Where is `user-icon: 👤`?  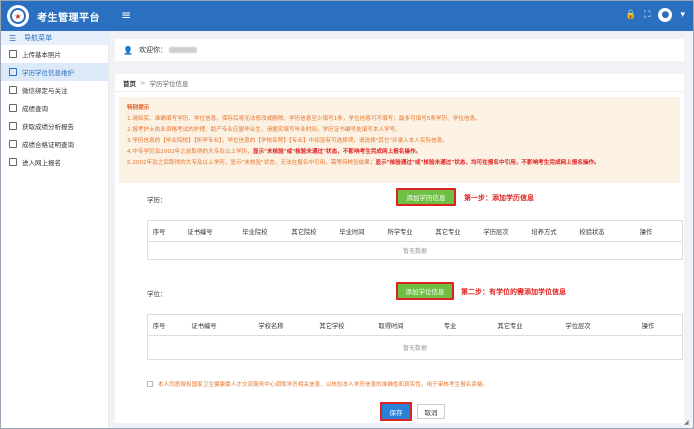
user-icon: 👤 is located at coordinates (128, 50).